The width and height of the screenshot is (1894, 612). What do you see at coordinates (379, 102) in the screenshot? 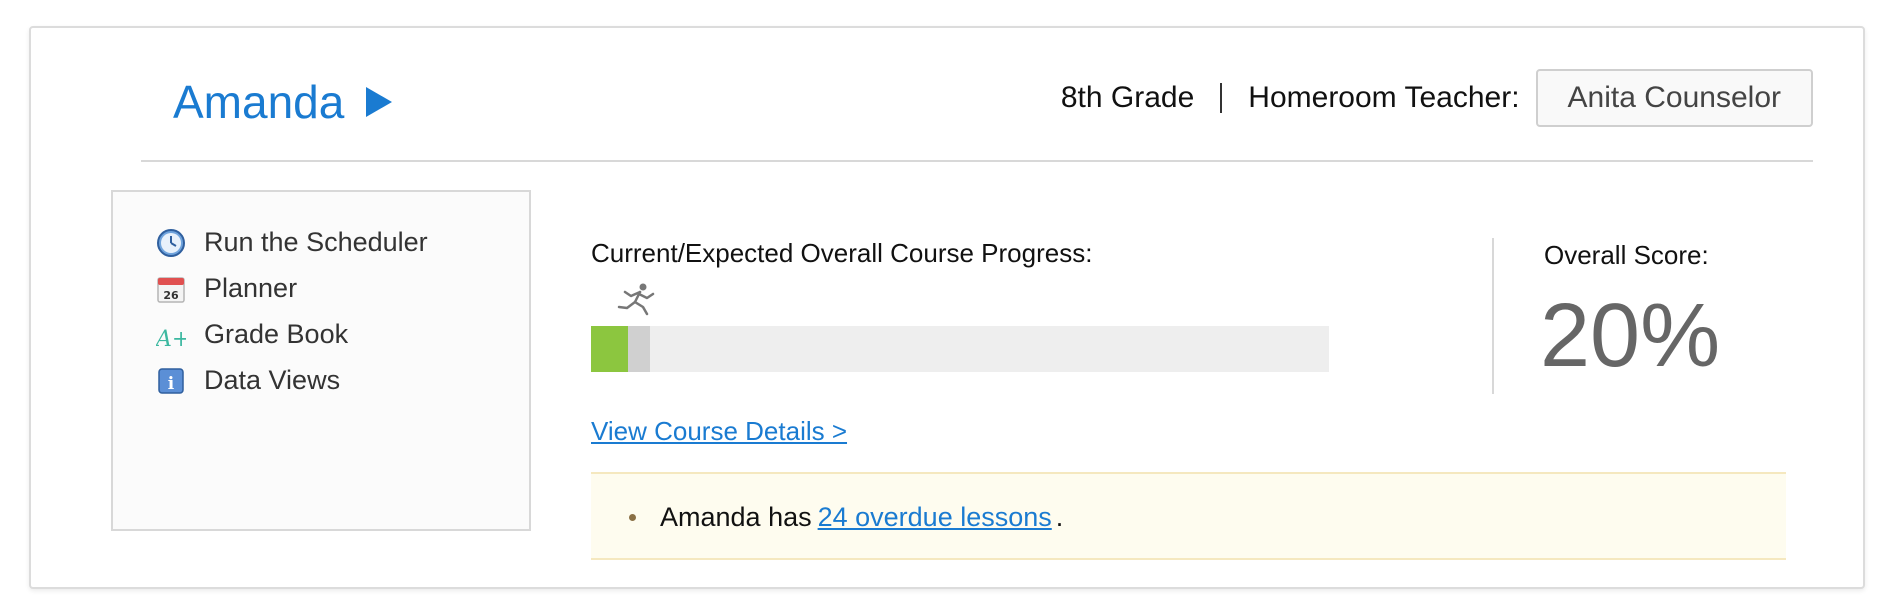
I see `play-icon` at bounding box center [379, 102].